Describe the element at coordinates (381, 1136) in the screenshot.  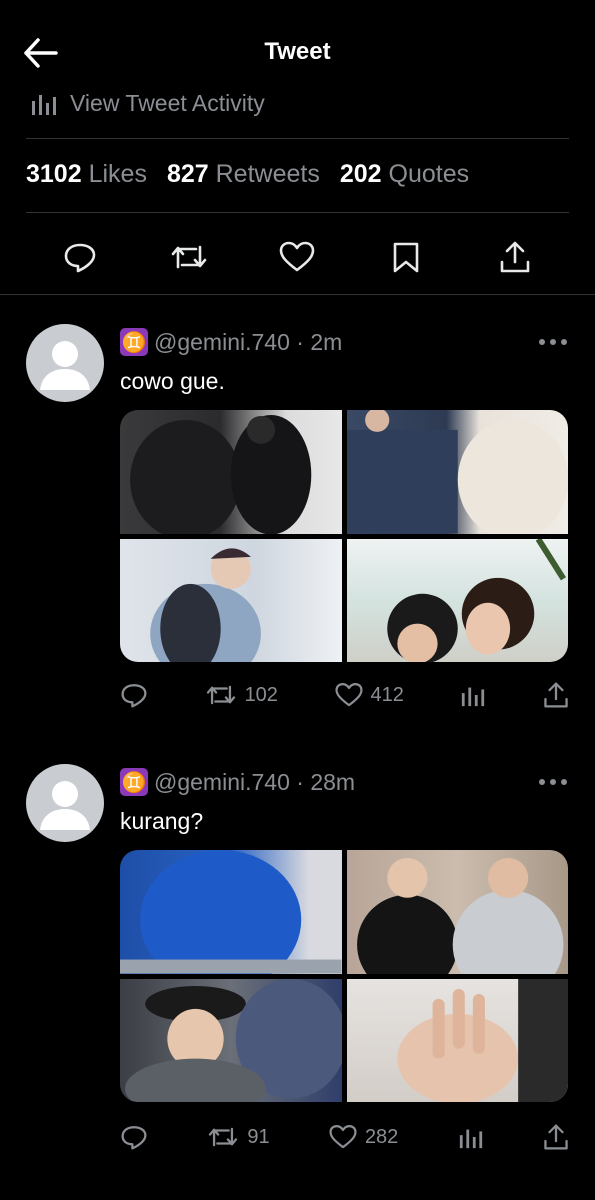
I see `like-count: 282` at that location.